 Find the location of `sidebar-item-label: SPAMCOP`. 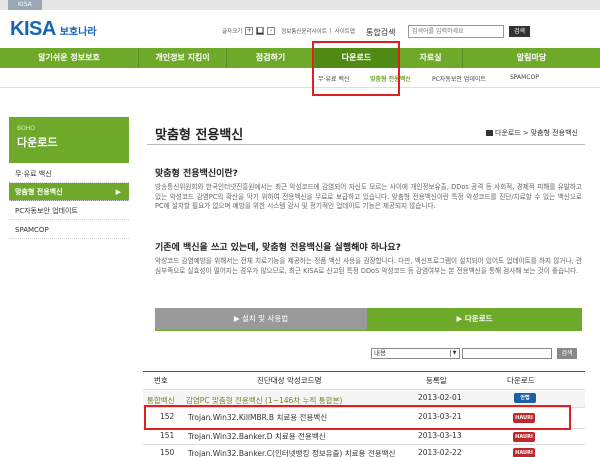

sidebar-item-label: SPAMCOP is located at coordinates (32, 230).